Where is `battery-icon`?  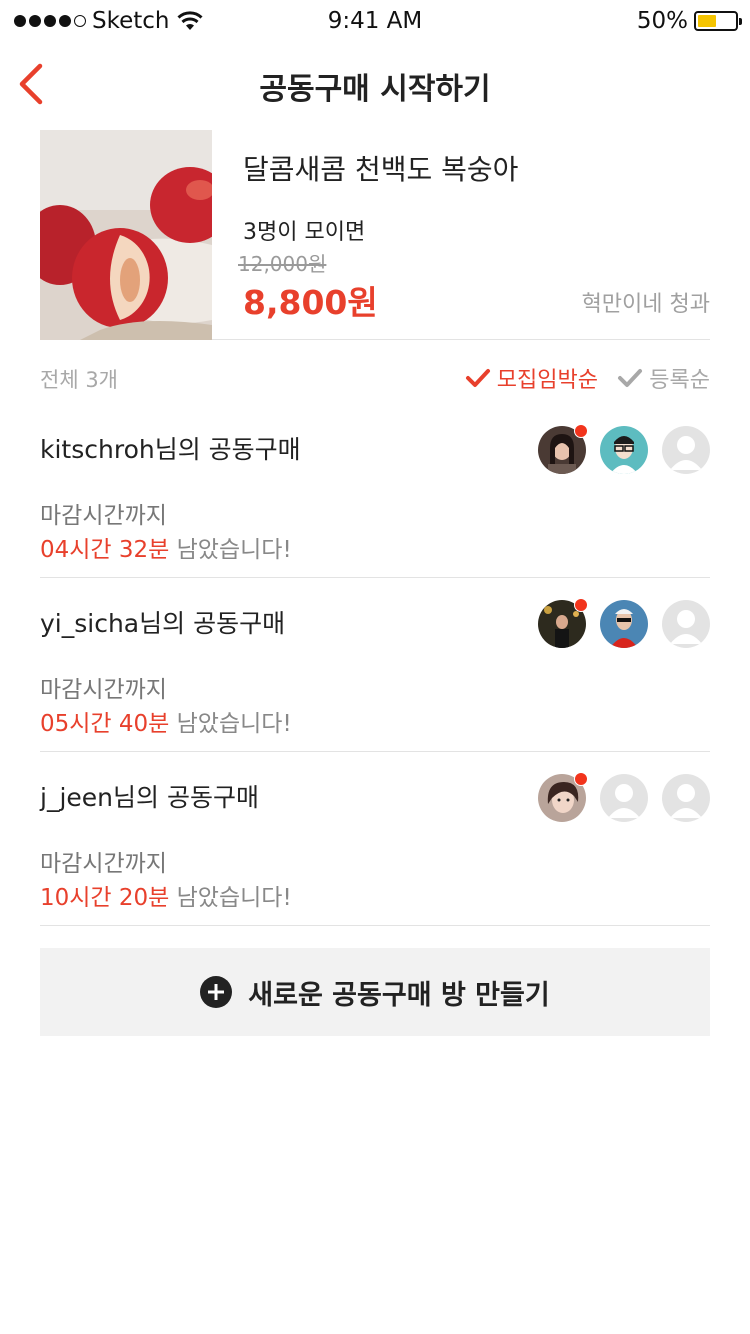
battery-icon is located at coordinates (718, 21).